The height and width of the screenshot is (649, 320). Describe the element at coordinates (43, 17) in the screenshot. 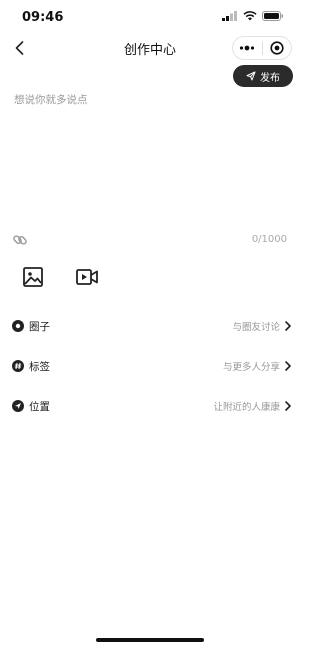

I see `status-time: 09:46` at that location.